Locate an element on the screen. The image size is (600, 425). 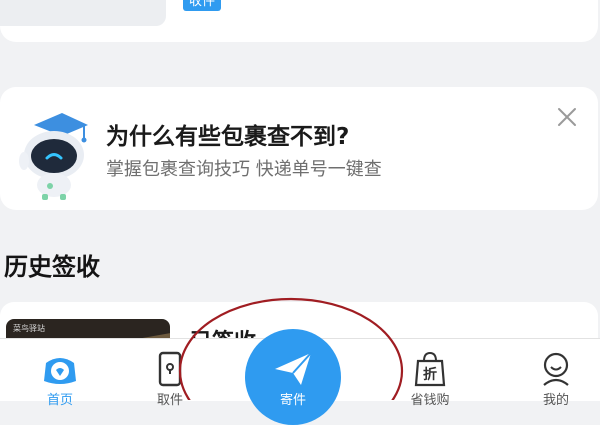
section-title-history: 历史签收 is located at coordinates (52, 267).